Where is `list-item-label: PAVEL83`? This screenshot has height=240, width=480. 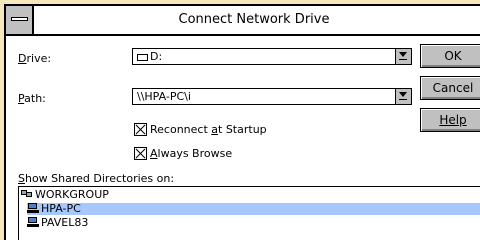
list-item-label: PAVEL83 is located at coordinates (65, 222).